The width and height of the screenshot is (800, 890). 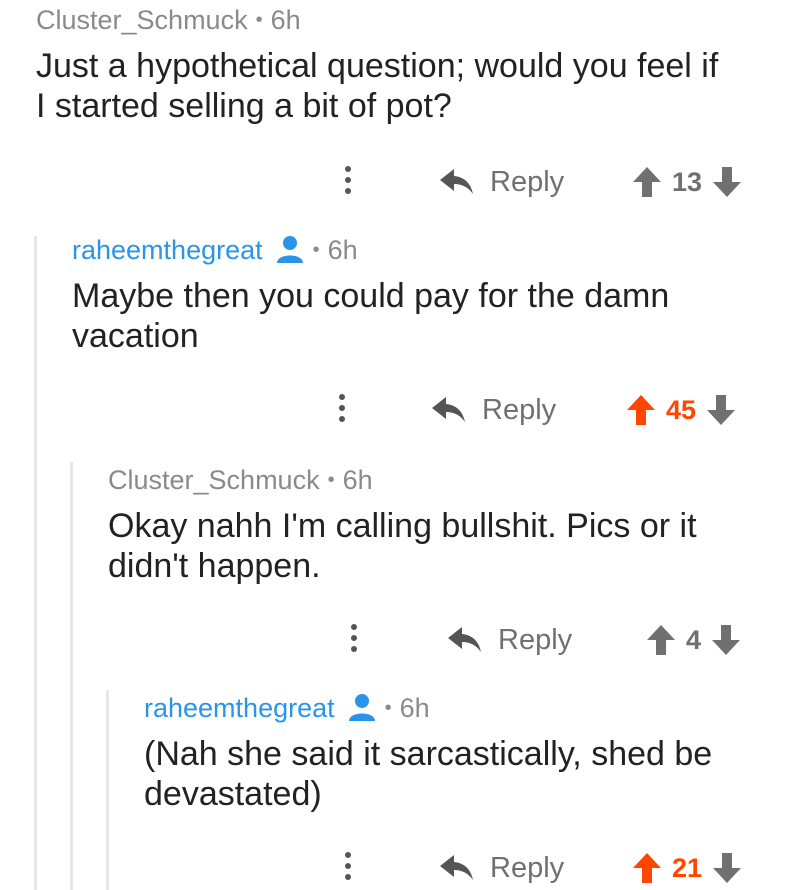 What do you see at coordinates (400, 410) in the screenshot?
I see `comment-actions: Reply 45` at bounding box center [400, 410].